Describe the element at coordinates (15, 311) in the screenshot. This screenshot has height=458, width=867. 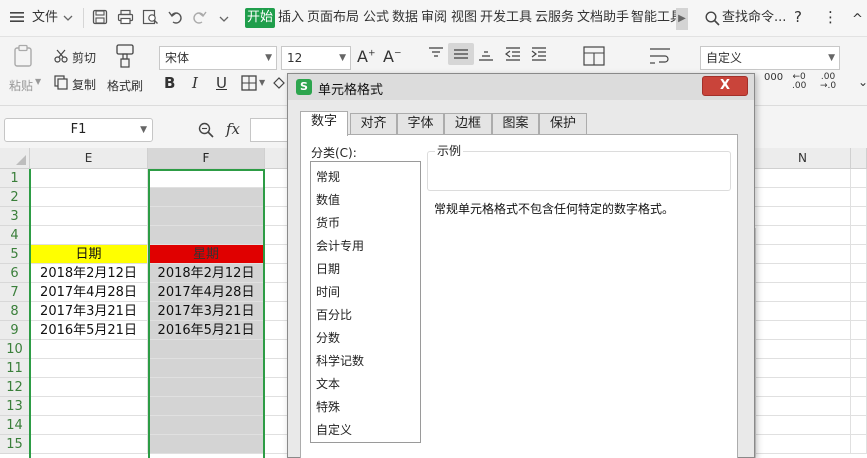
I see `row-header: 8` at that location.